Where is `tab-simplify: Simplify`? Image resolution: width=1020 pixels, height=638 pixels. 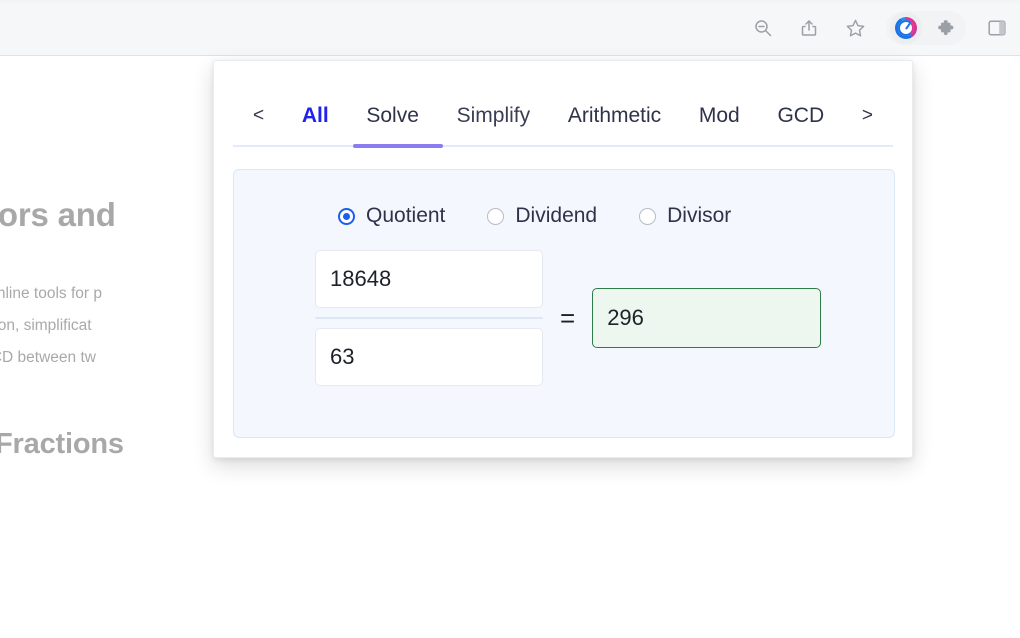 tab-simplify: Simplify is located at coordinates (494, 118).